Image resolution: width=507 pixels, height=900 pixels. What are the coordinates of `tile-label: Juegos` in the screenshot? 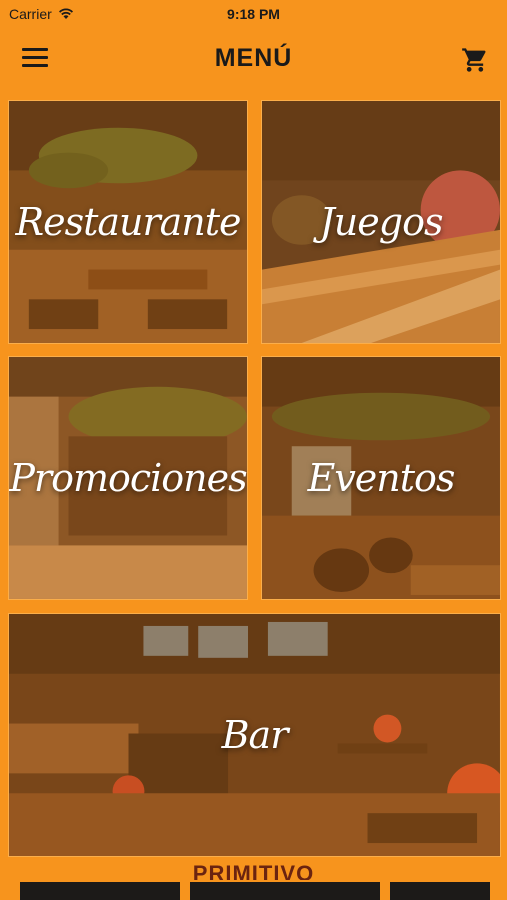 It's located at (381, 222).